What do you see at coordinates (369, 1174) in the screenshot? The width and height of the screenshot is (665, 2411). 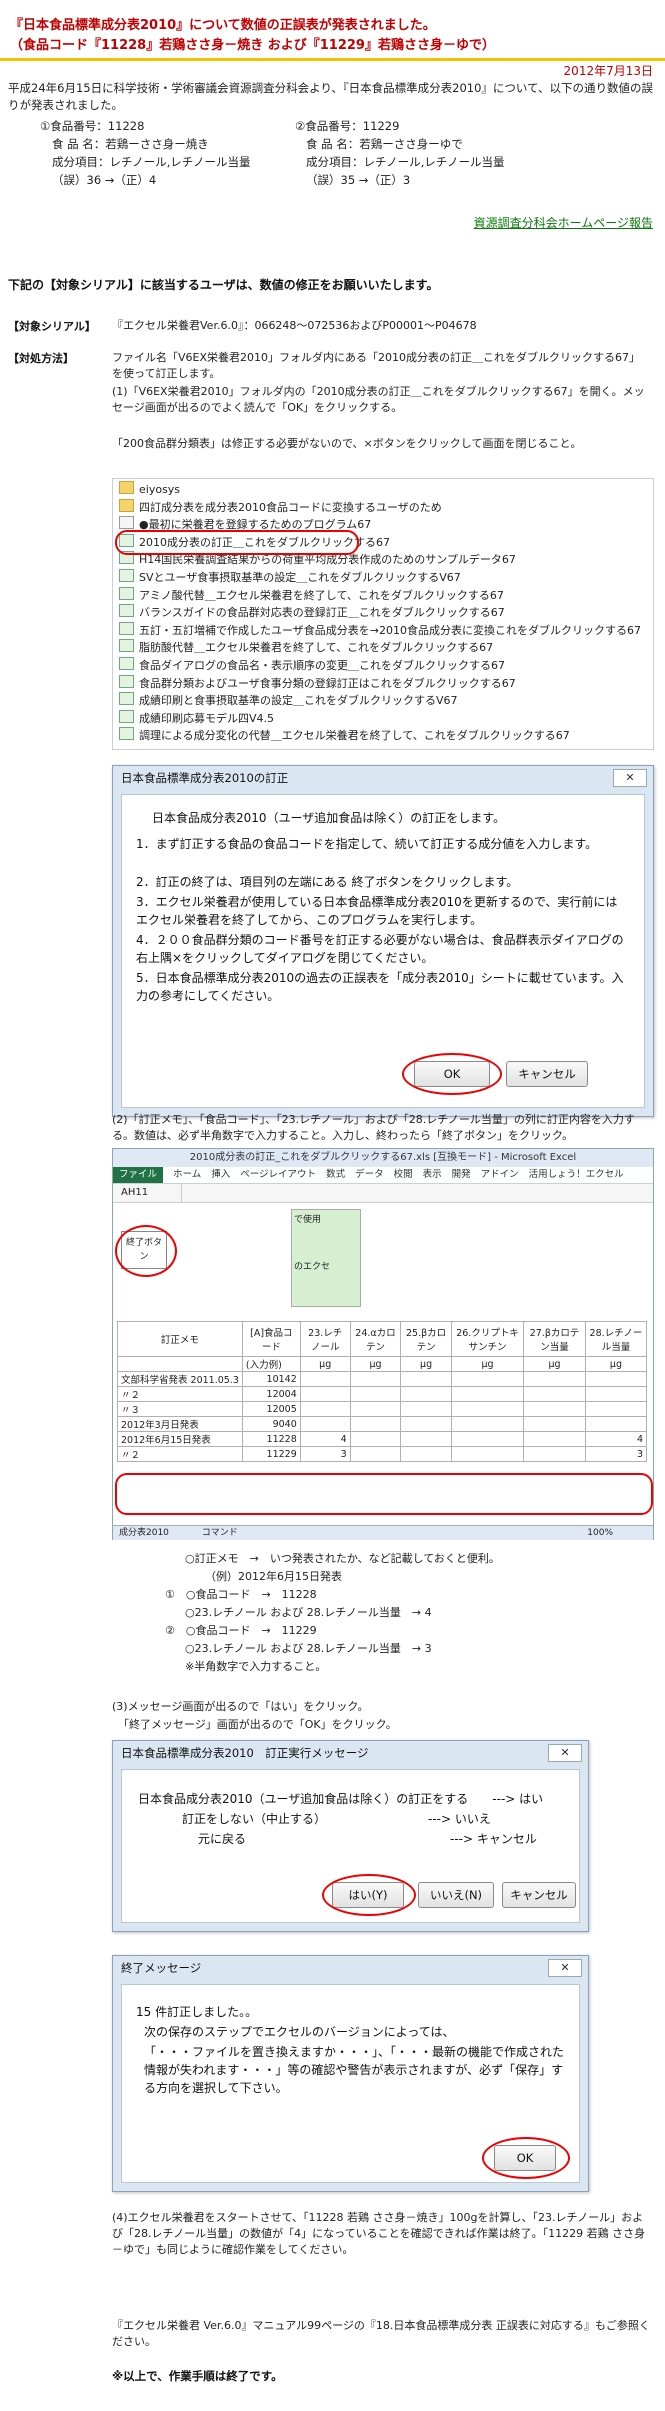 I see `ribbon-tab: データ` at bounding box center [369, 1174].